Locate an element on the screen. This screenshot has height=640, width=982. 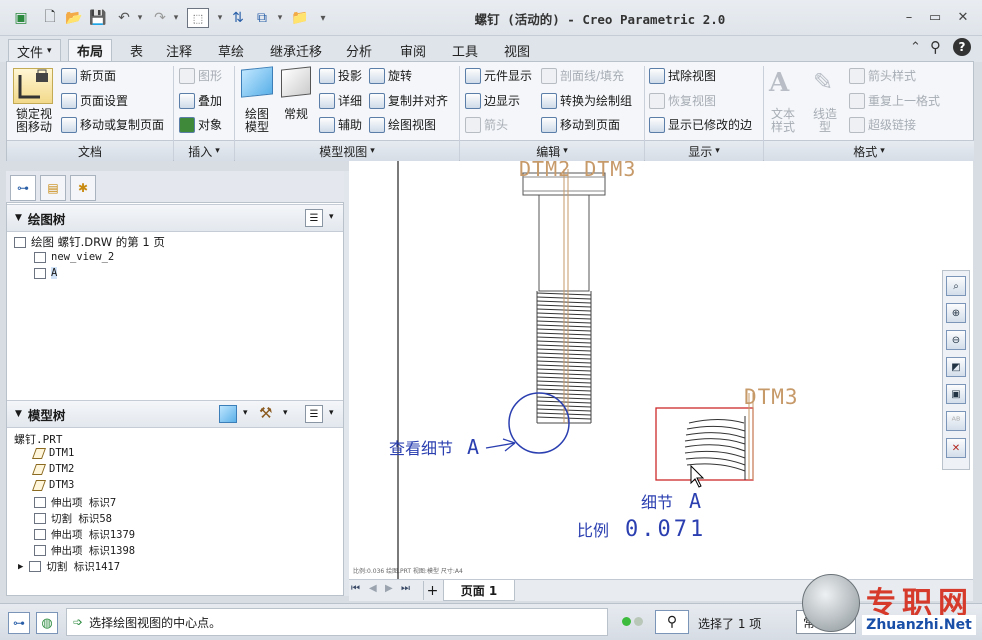
tree-tools-dropdown-icon: ▾ is located at coordinates (285, 413).